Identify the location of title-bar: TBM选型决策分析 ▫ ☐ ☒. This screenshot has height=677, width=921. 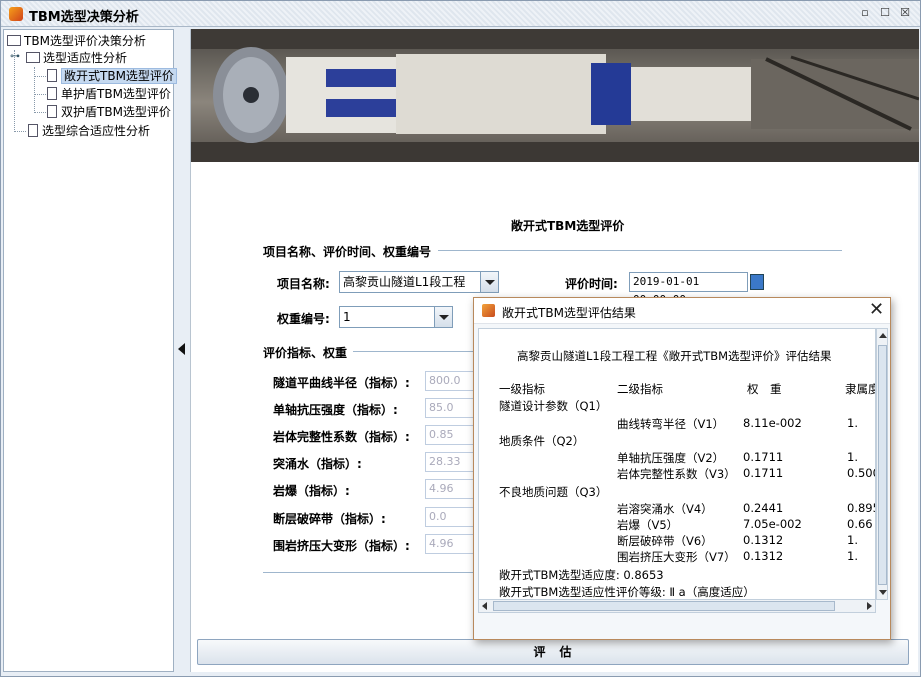
(460, 14).